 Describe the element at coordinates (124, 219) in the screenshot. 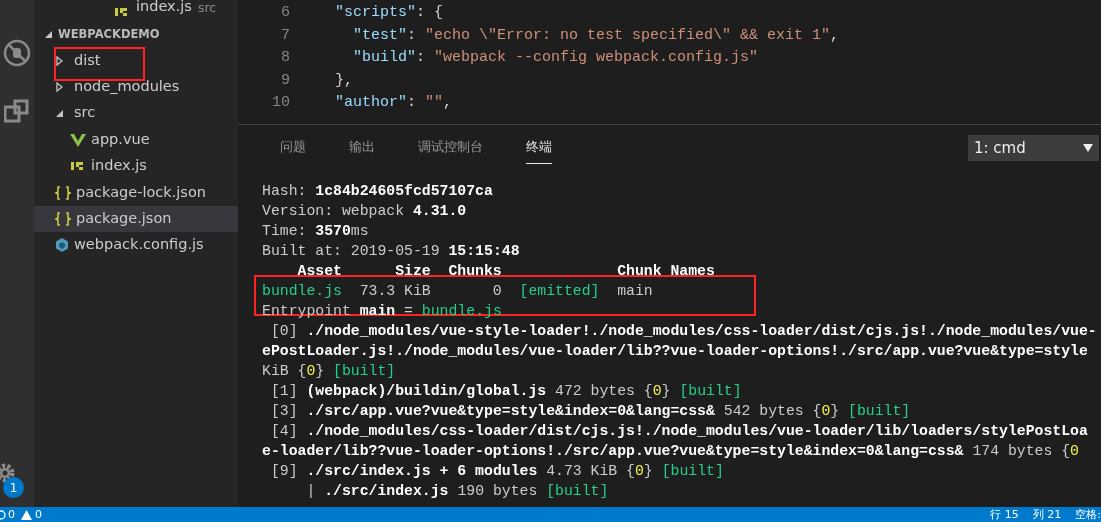

I see `file-name: package.json` at that location.